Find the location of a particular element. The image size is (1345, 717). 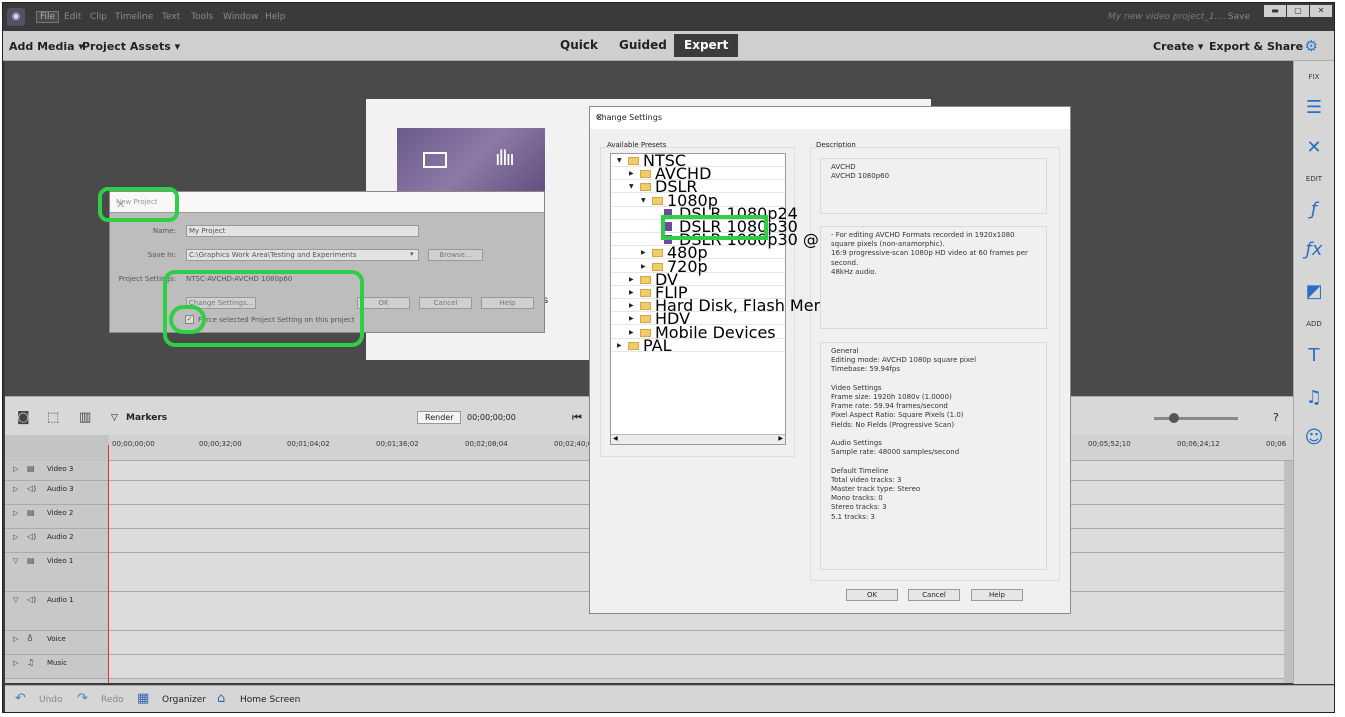

adjustments-icon: ☰ is located at coordinates (1314, 107).